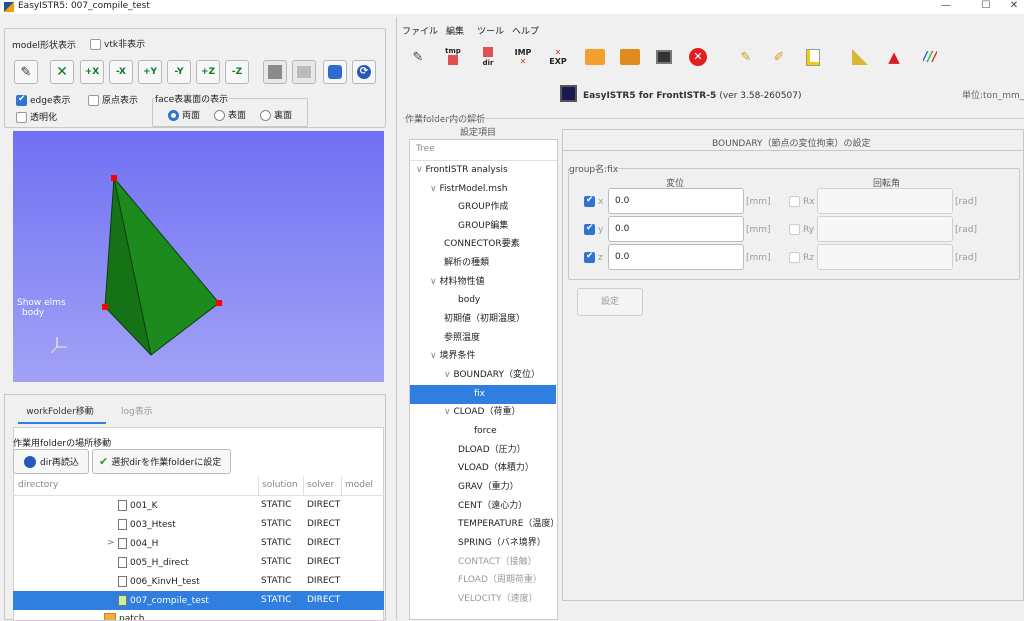  What do you see at coordinates (488, 57) in the screenshot?
I see `dir-icon: dir` at bounding box center [488, 57].